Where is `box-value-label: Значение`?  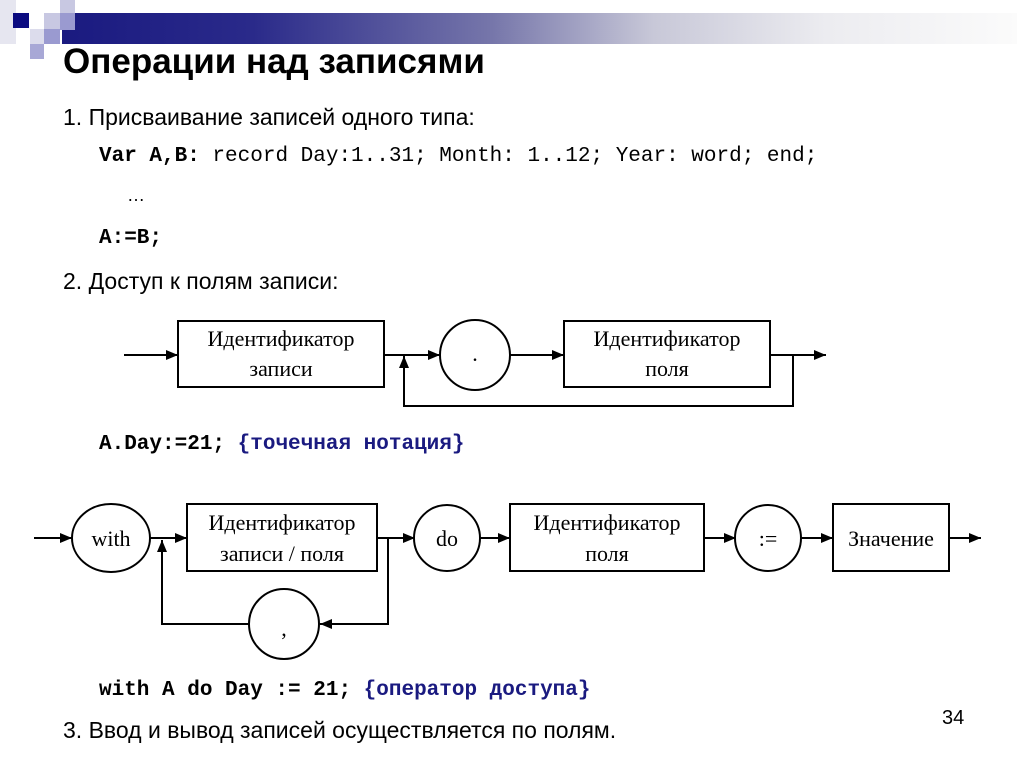 box-value-label: Значение is located at coordinates (891, 538).